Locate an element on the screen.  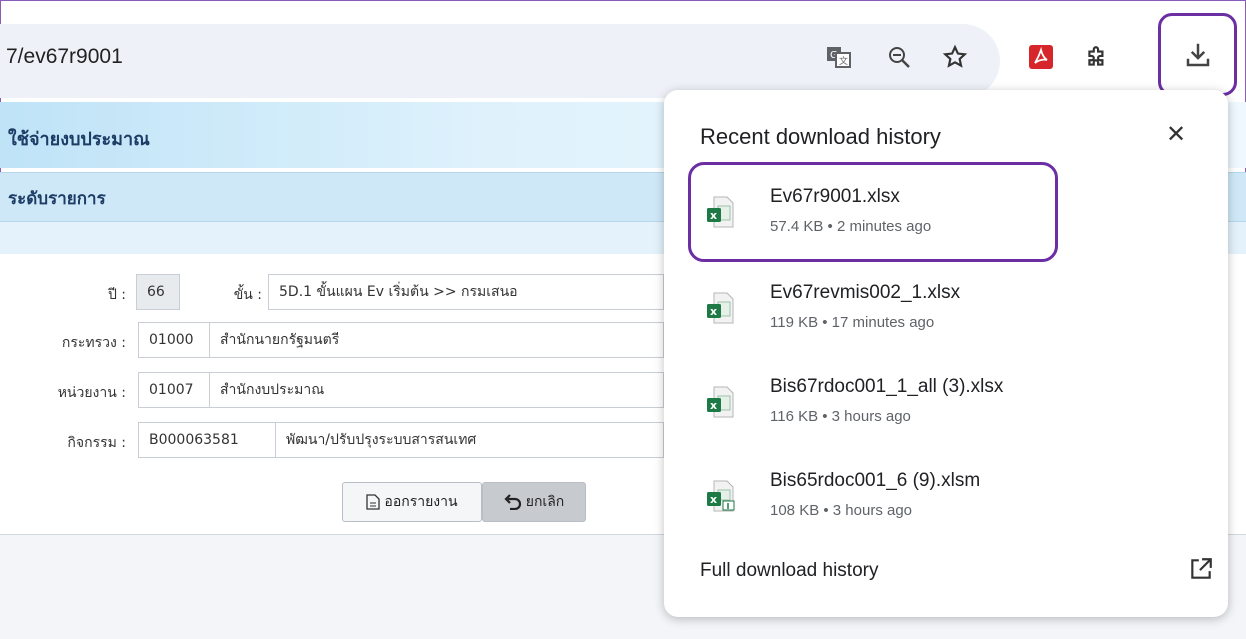
acrobat-extension-icon is located at coordinates (1041, 57).